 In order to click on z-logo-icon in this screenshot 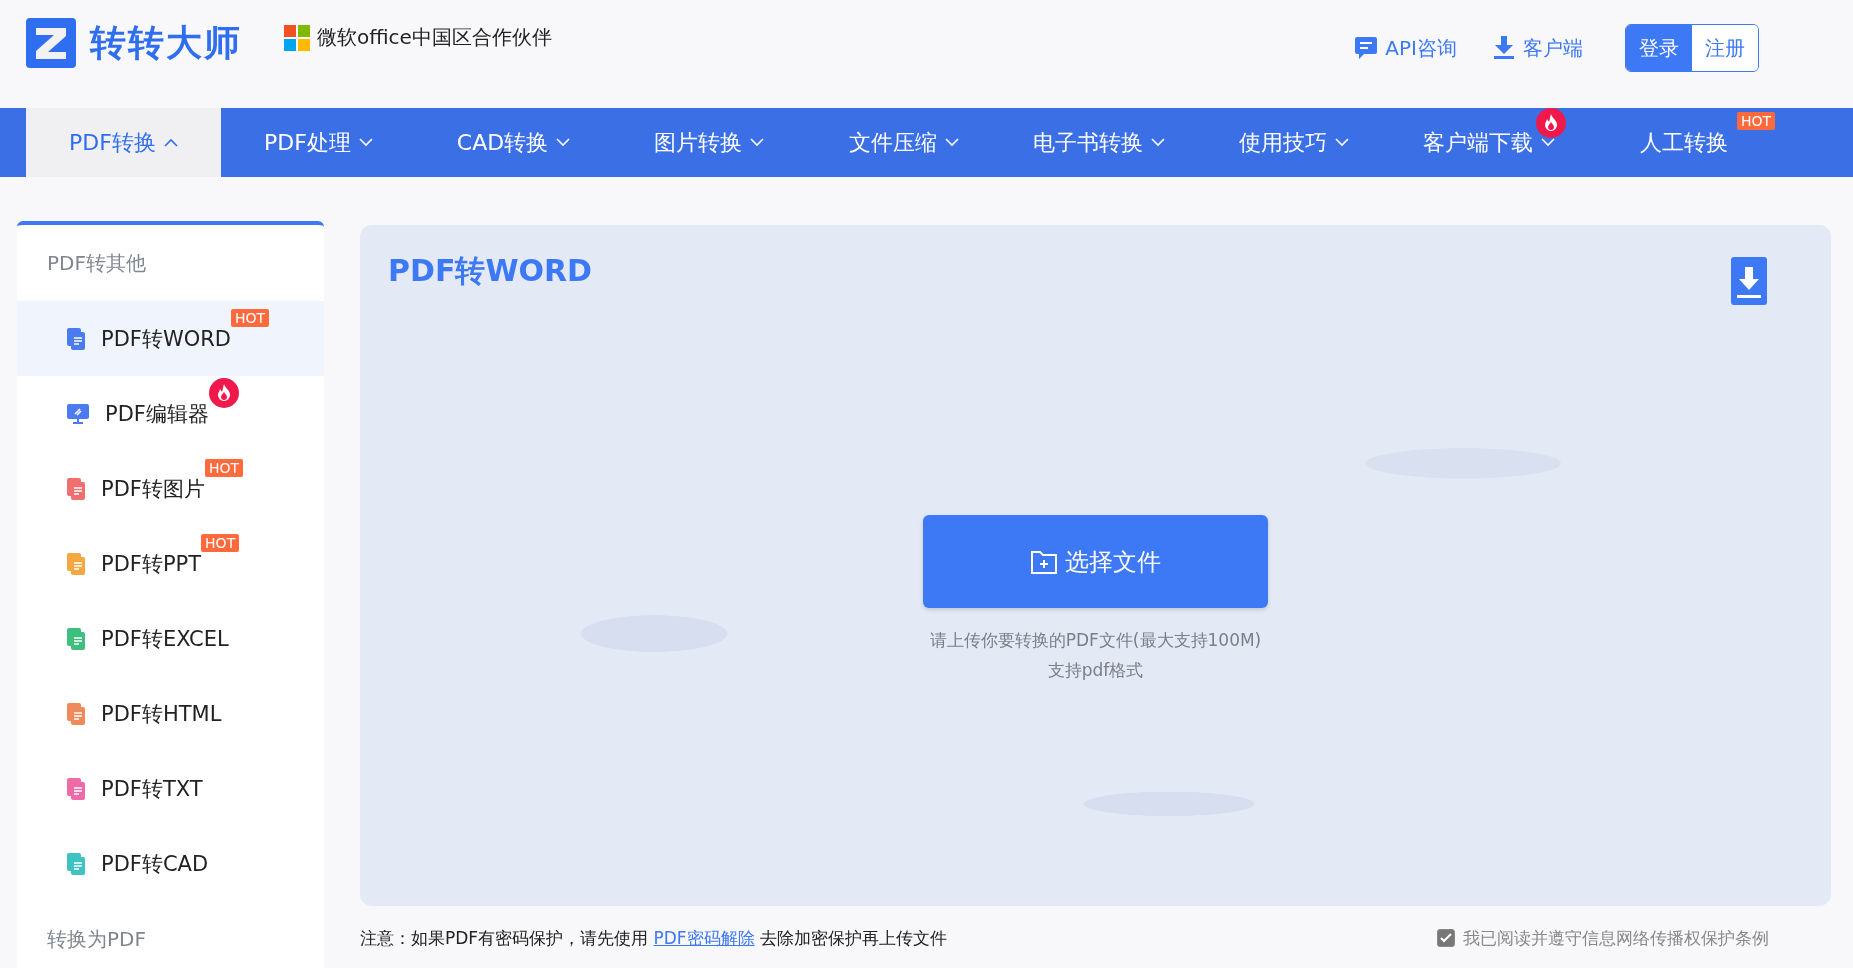, I will do `click(51, 43)`.